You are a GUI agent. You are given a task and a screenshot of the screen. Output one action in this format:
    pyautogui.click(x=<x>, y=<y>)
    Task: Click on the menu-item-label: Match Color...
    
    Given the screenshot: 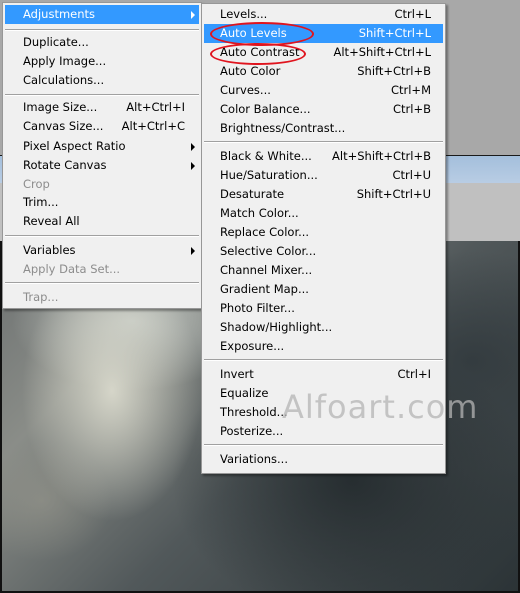 What is the action you would take?
    pyautogui.click(x=259, y=213)
    